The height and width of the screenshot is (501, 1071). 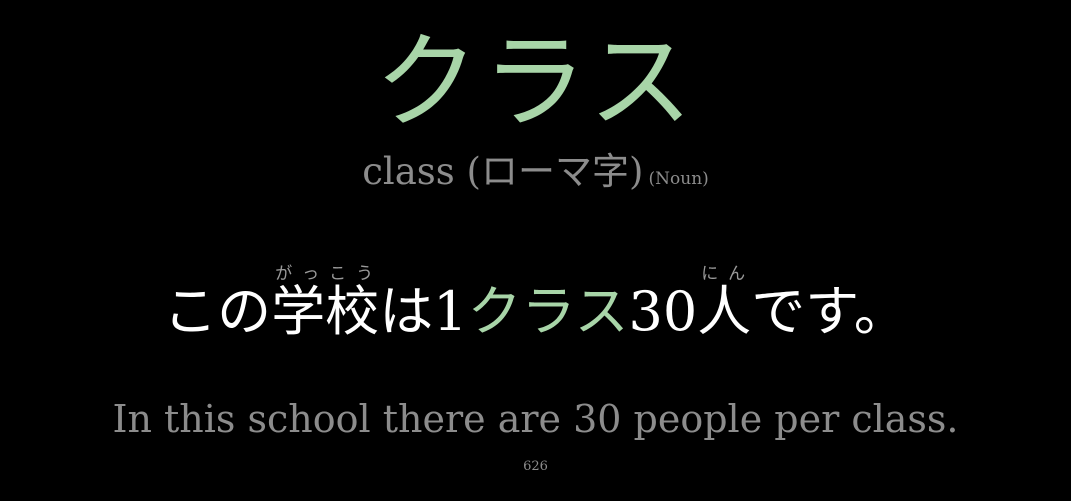 What do you see at coordinates (548, 311) in the screenshot?
I see `sentence-highlight: クラス` at bounding box center [548, 311].